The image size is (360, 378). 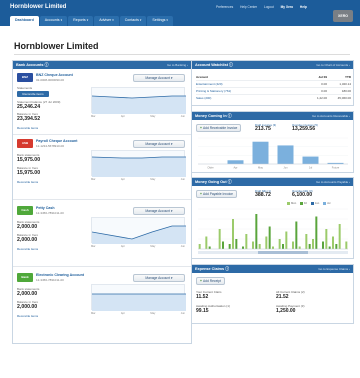 I want to click on account-name: BNZ Cheque Account, so click(x=54, y=75).